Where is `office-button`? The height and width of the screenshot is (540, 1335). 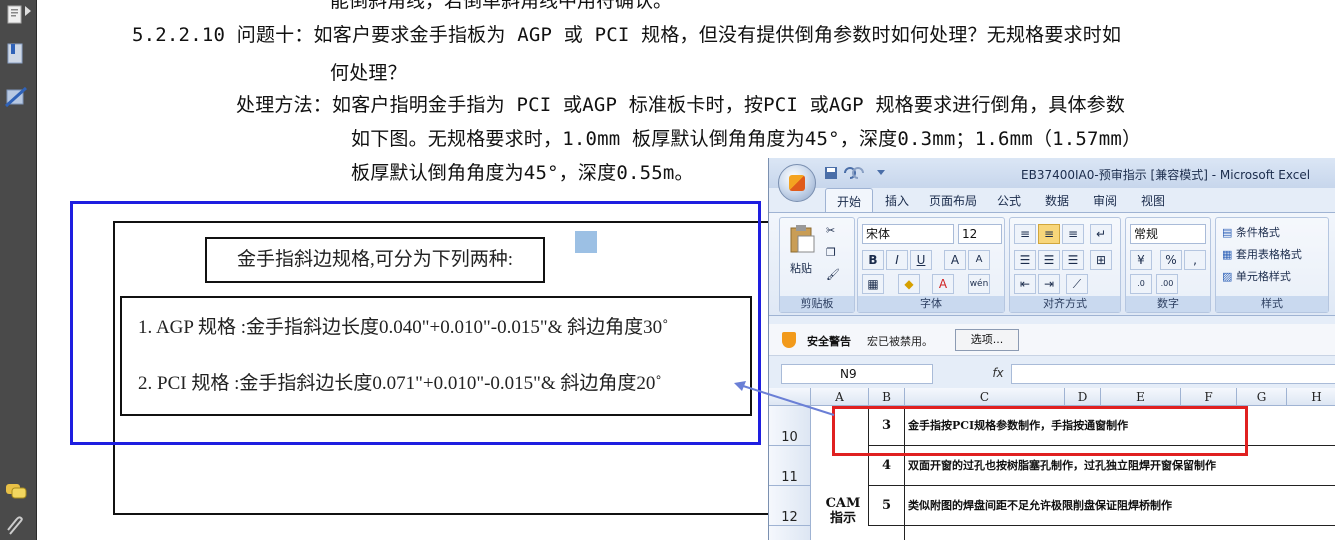
office-button is located at coordinates (797, 183).